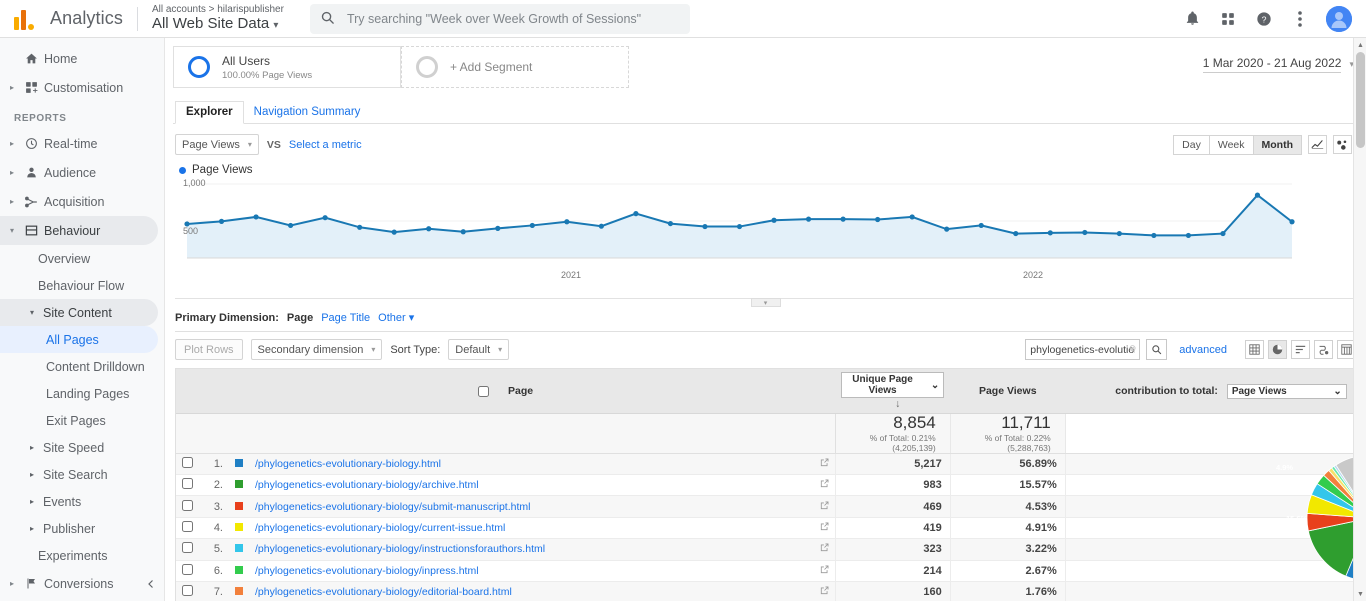  Describe the element at coordinates (1192, 19) in the screenshot. I see `bell-icon` at that location.